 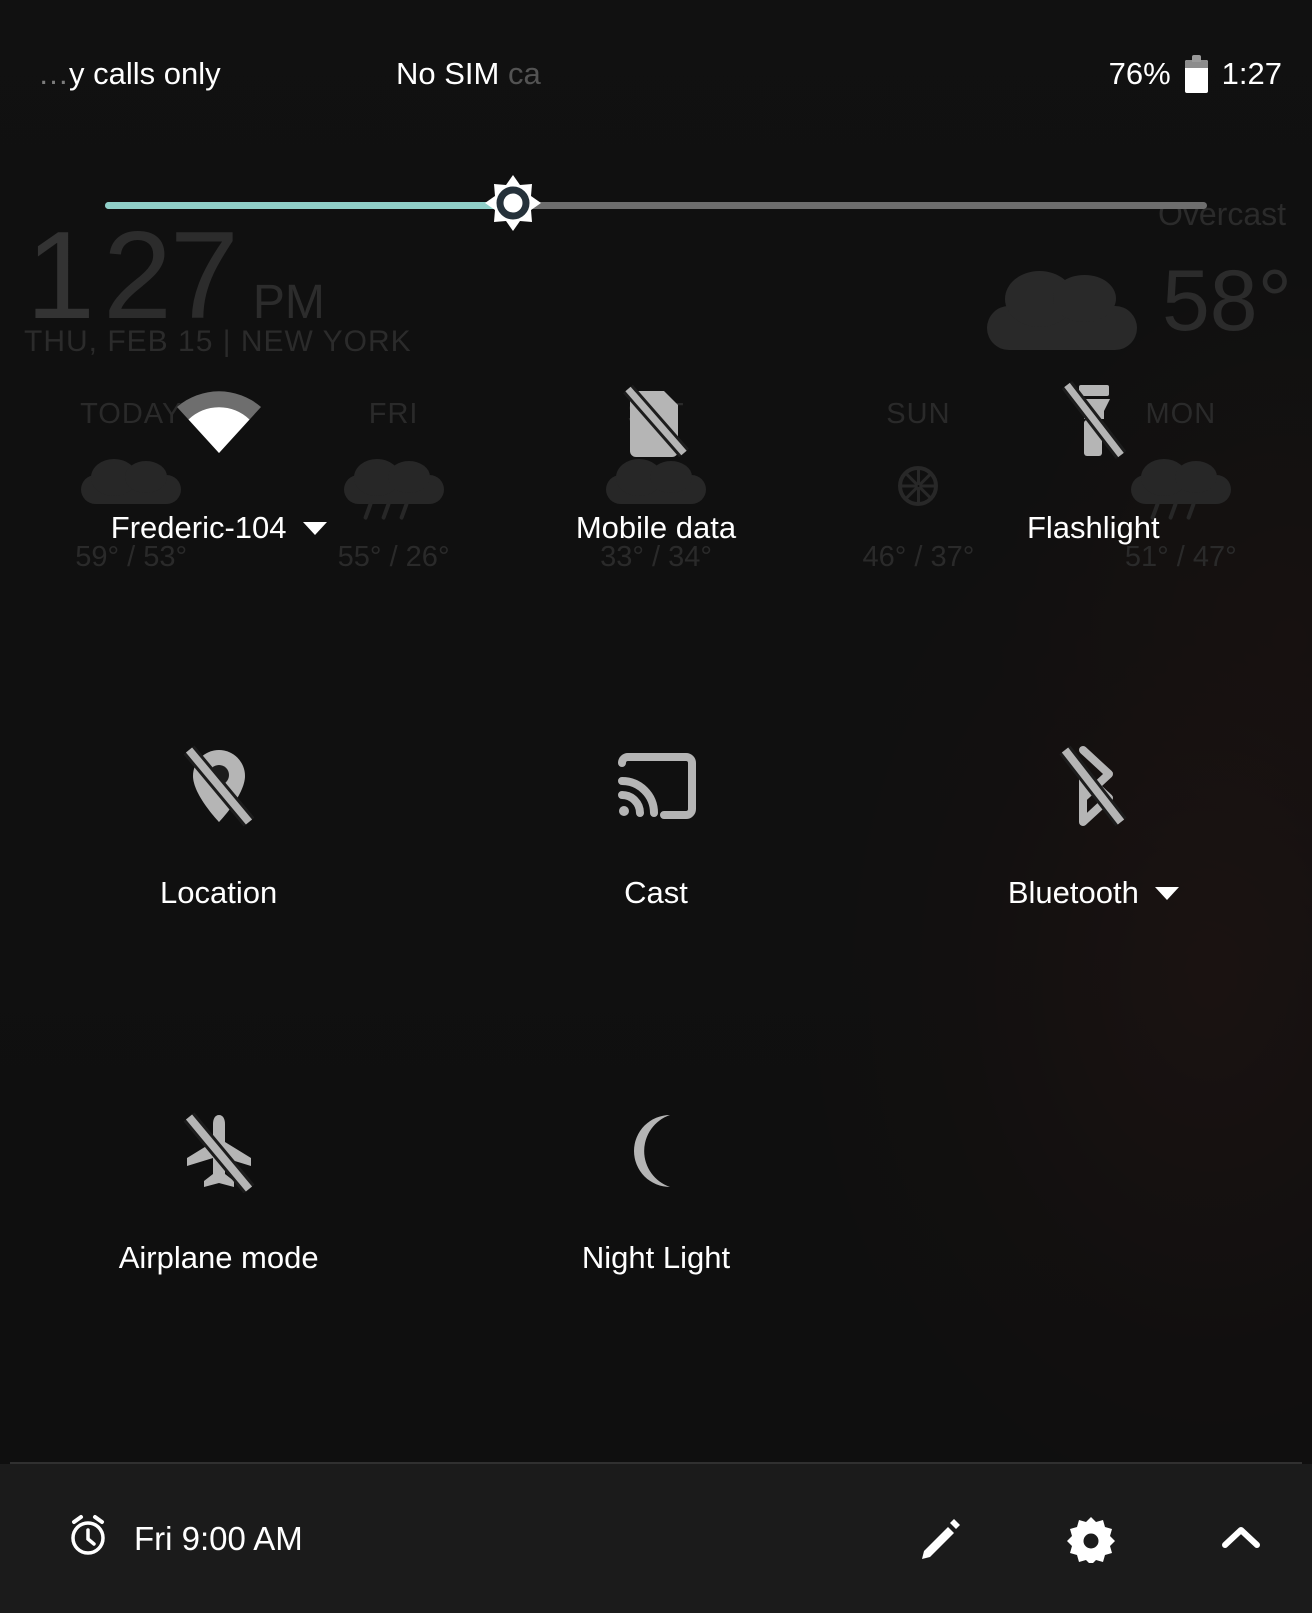 What do you see at coordinates (198, 527) in the screenshot?
I see `tile-wifi-label: Frederic-104` at bounding box center [198, 527].